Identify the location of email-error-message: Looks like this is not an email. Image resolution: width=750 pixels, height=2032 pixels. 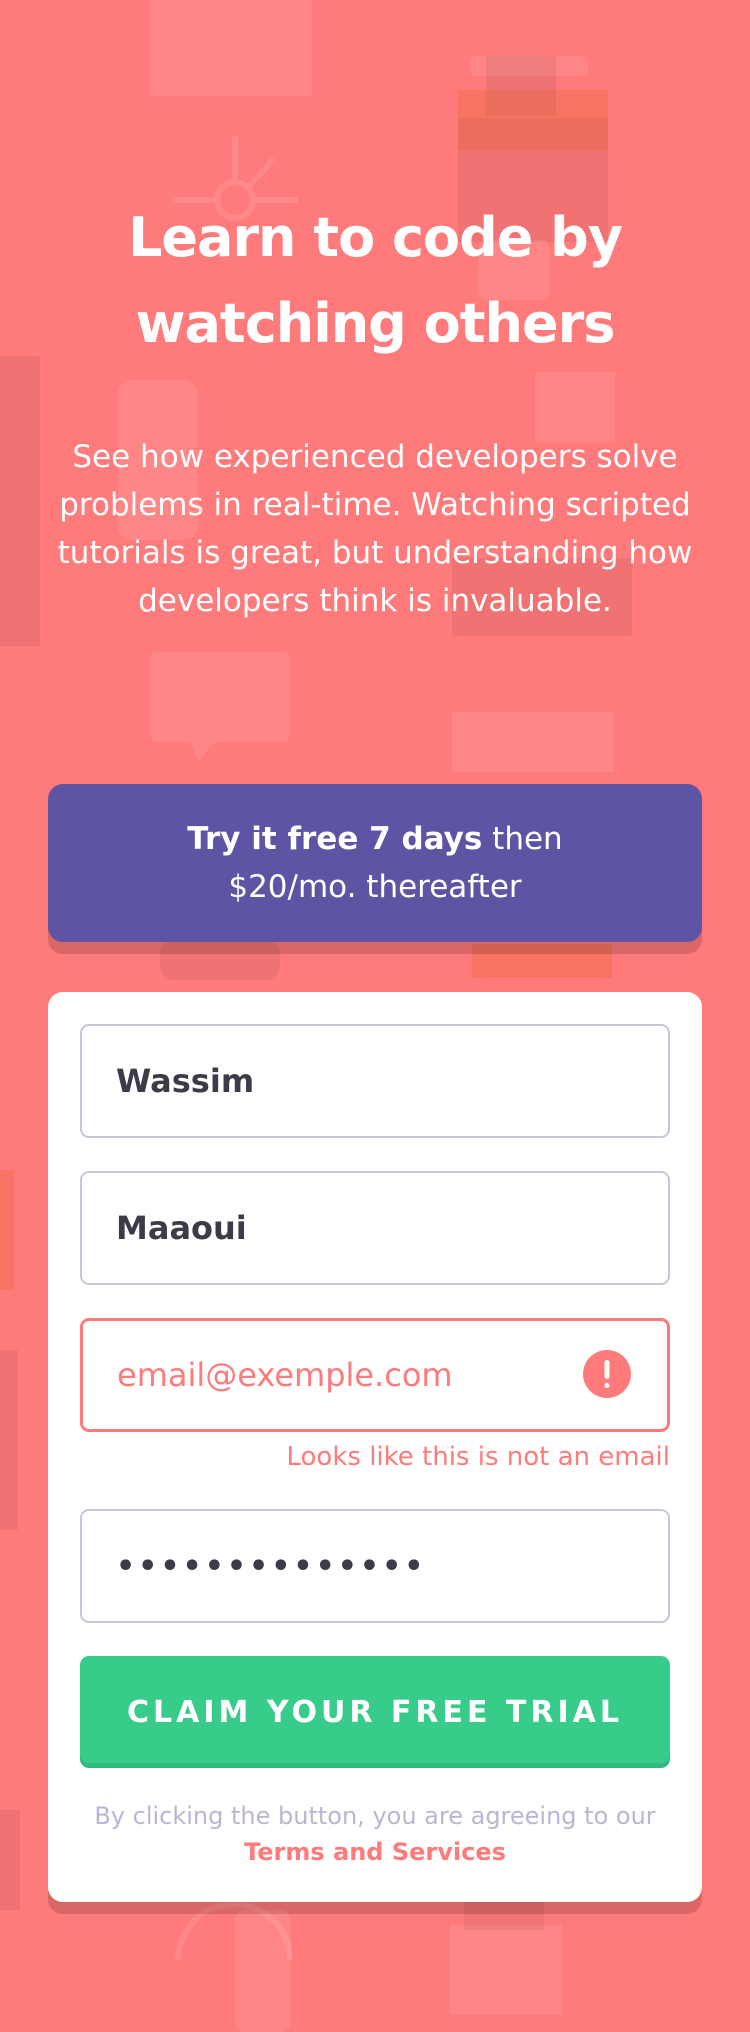
(478, 1457).